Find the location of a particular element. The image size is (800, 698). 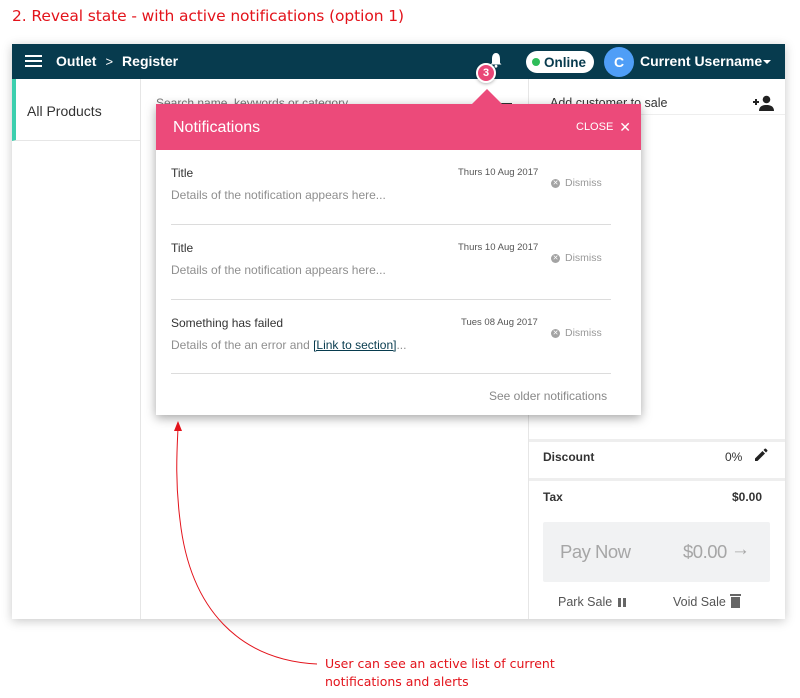

void-sale-button: Void Sale is located at coordinates (707, 601).